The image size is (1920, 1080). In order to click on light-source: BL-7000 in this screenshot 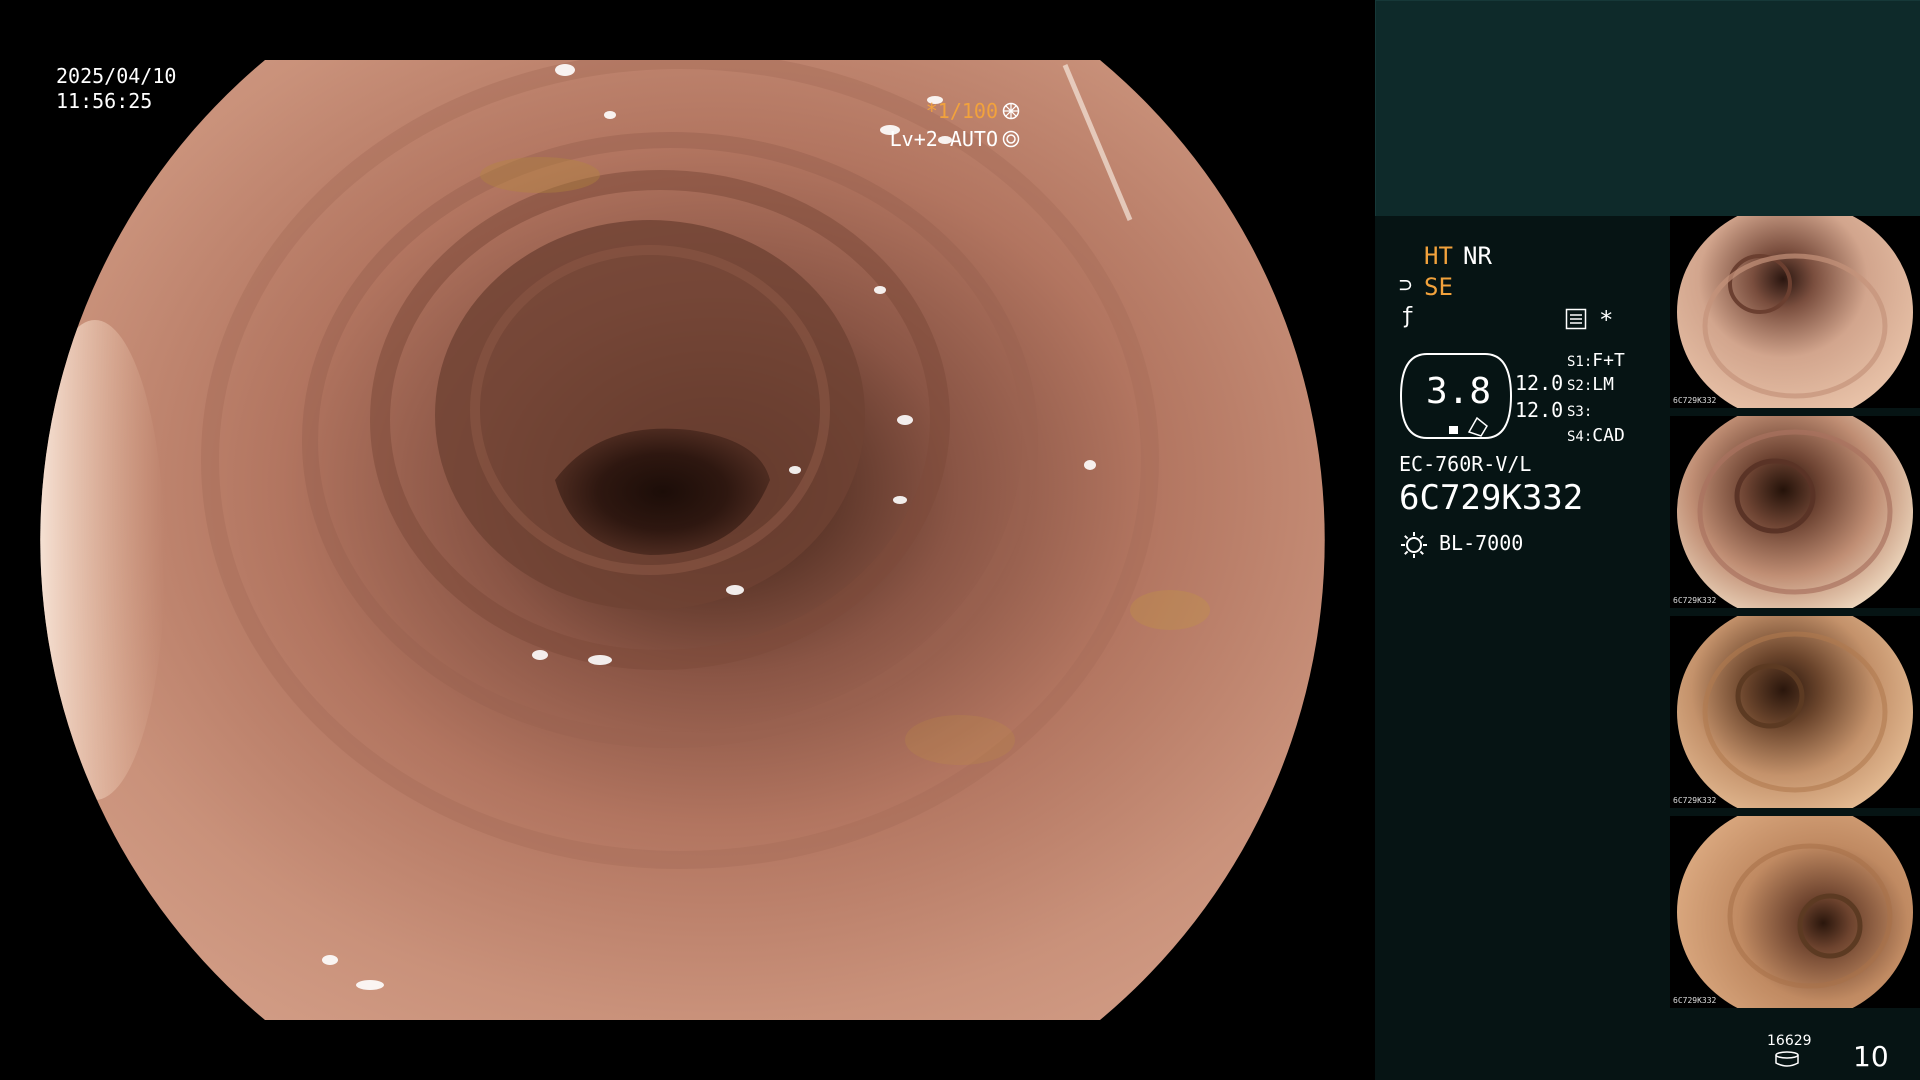, I will do `click(1481, 543)`.